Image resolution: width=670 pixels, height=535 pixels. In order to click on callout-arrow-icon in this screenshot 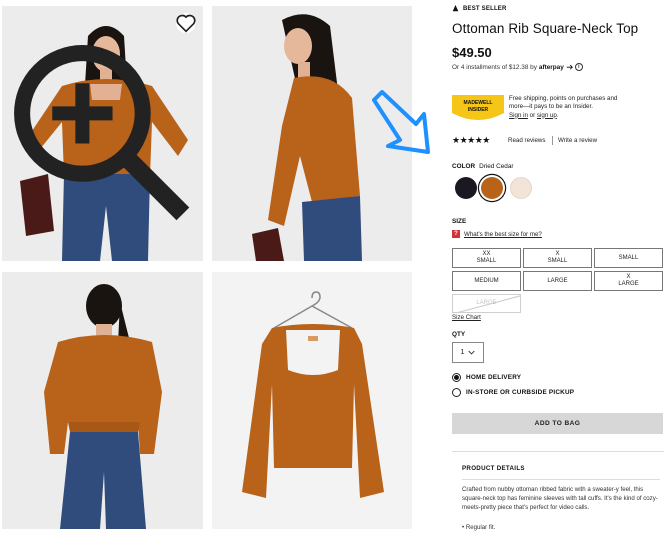, I will do `click(401, 122)`.